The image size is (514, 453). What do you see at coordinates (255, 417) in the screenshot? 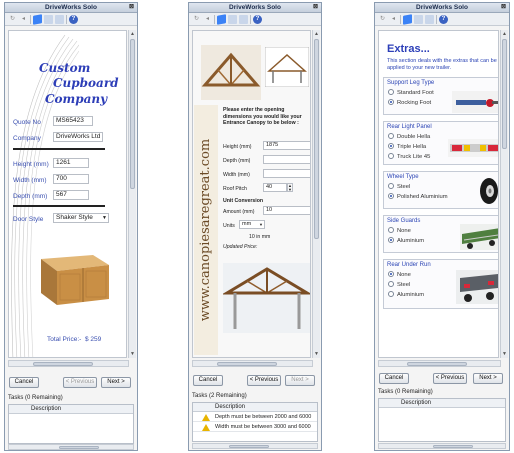
I see `task-row: Depth must be between 2000 and 6000` at bounding box center [255, 417].